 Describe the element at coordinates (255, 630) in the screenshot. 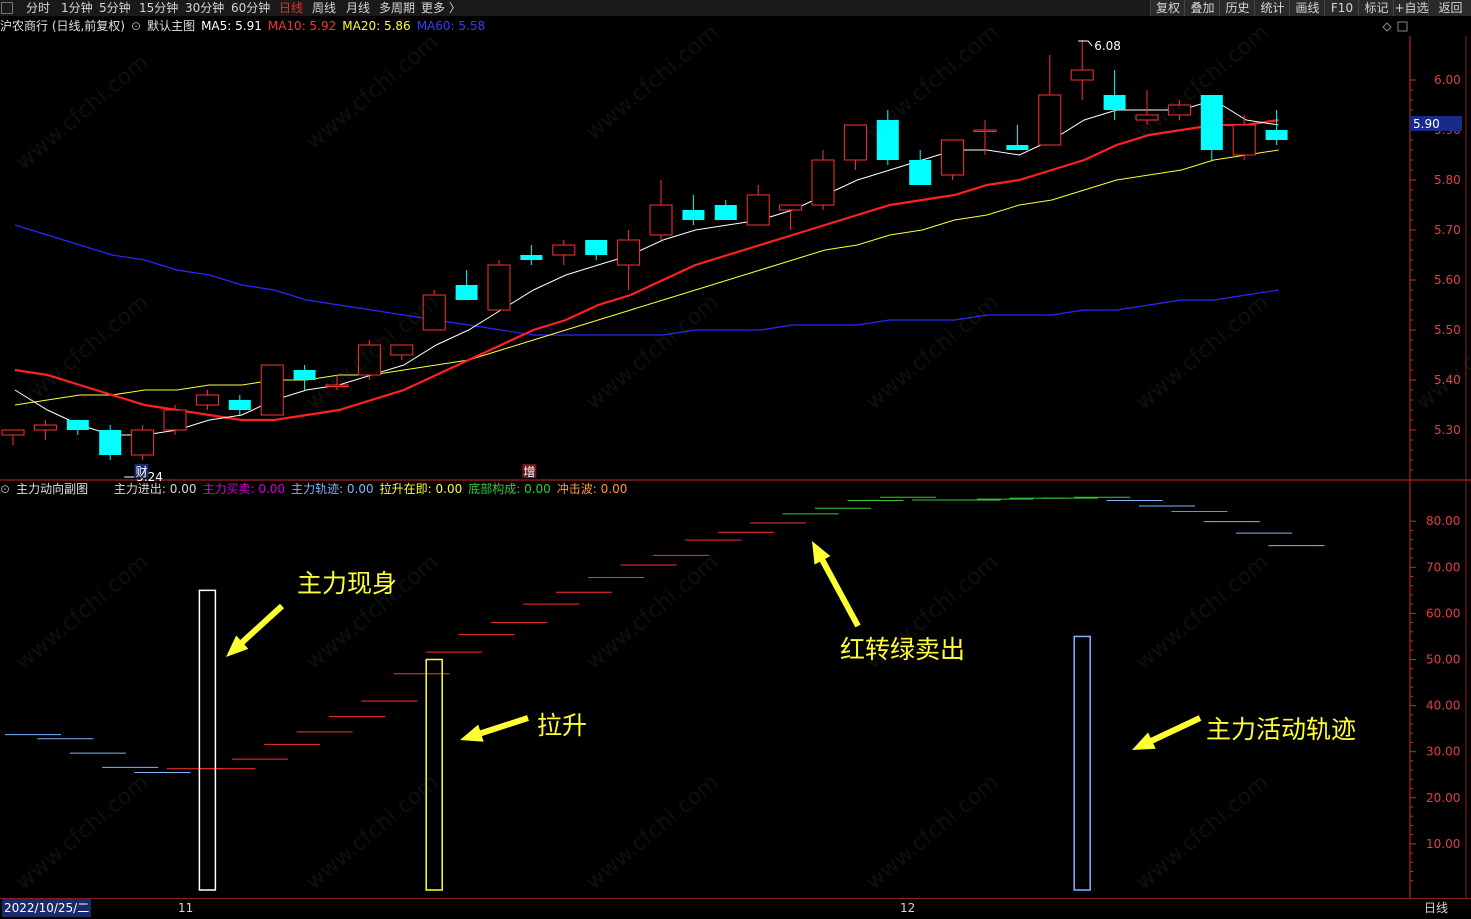

I see `arrow-main-force-appears` at that location.